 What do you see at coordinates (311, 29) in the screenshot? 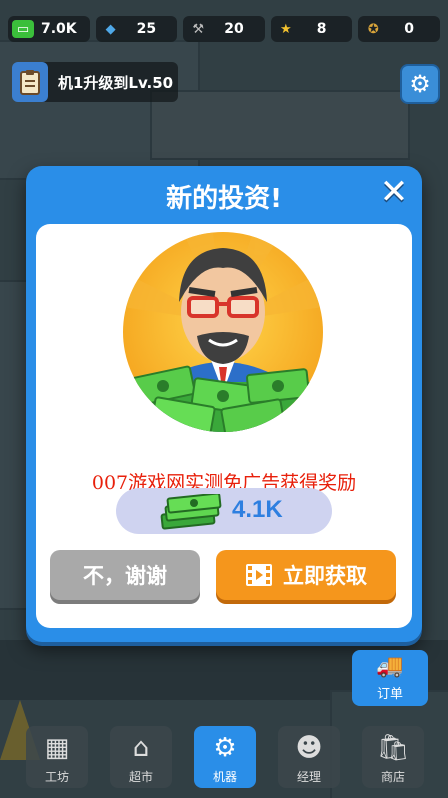
I see `star-counter: ★ 8` at bounding box center [311, 29].